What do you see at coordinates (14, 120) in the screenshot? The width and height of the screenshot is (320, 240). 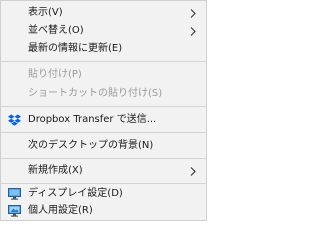 I see `dropbox-icon` at bounding box center [14, 120].